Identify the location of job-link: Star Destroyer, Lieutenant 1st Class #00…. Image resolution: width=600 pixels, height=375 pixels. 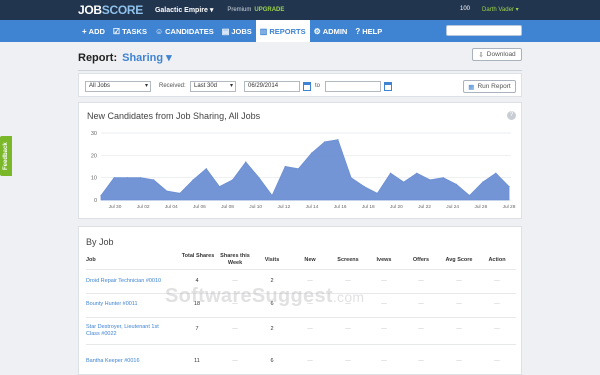
(129, 331).